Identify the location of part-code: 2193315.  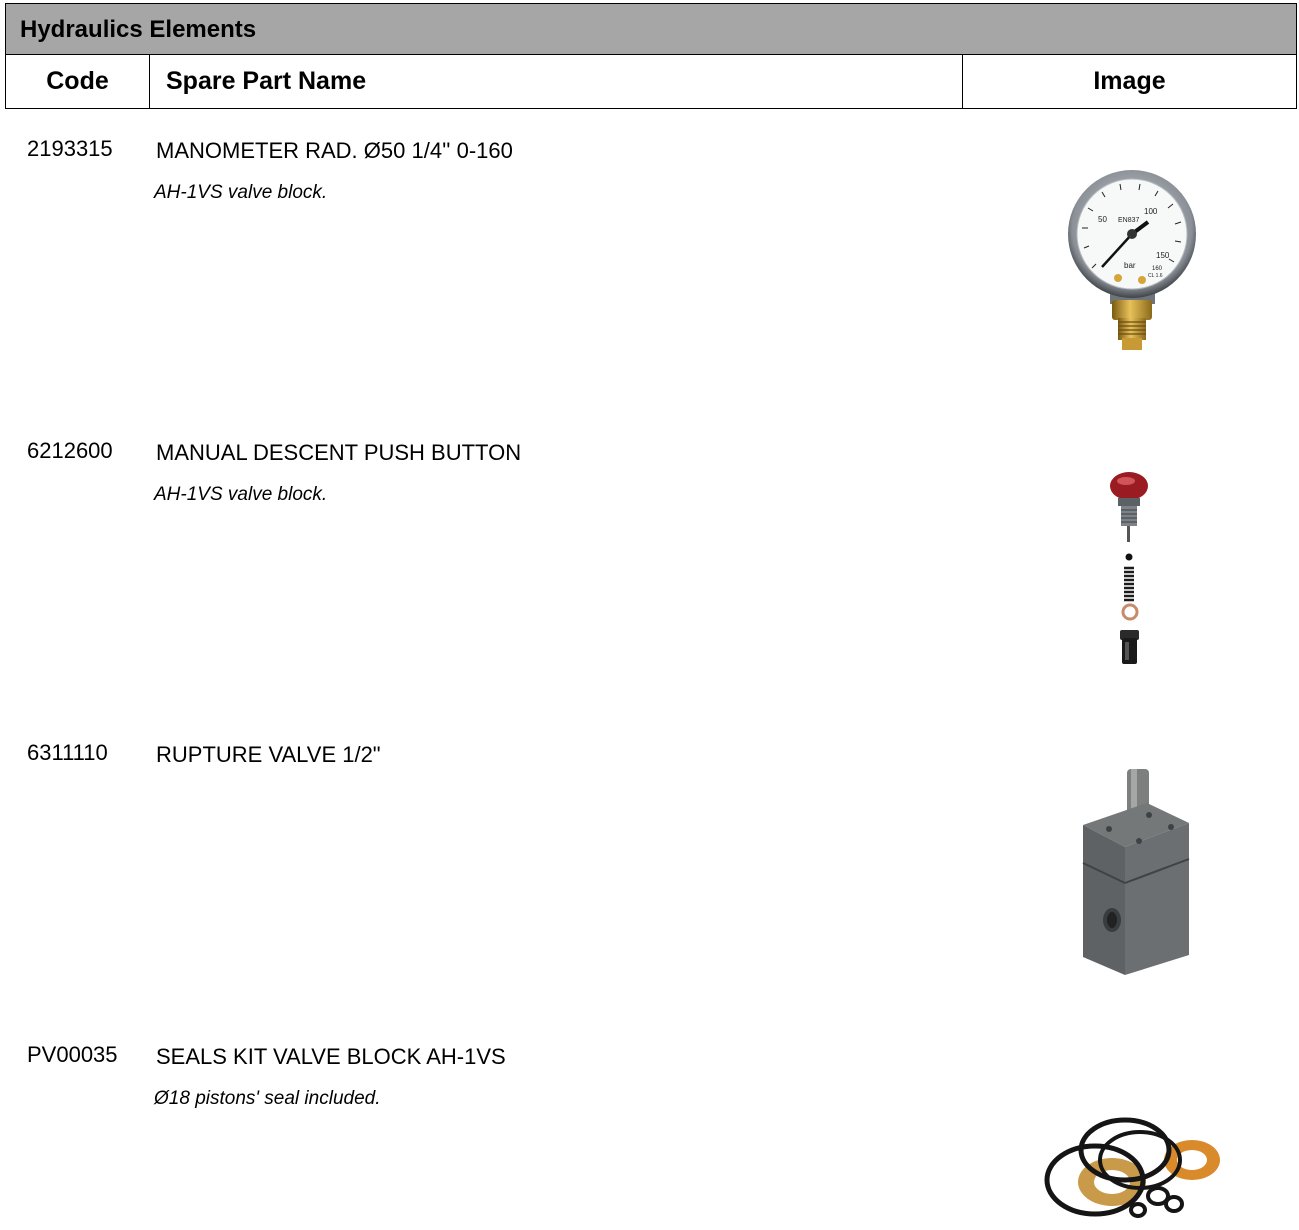
(70, 148).